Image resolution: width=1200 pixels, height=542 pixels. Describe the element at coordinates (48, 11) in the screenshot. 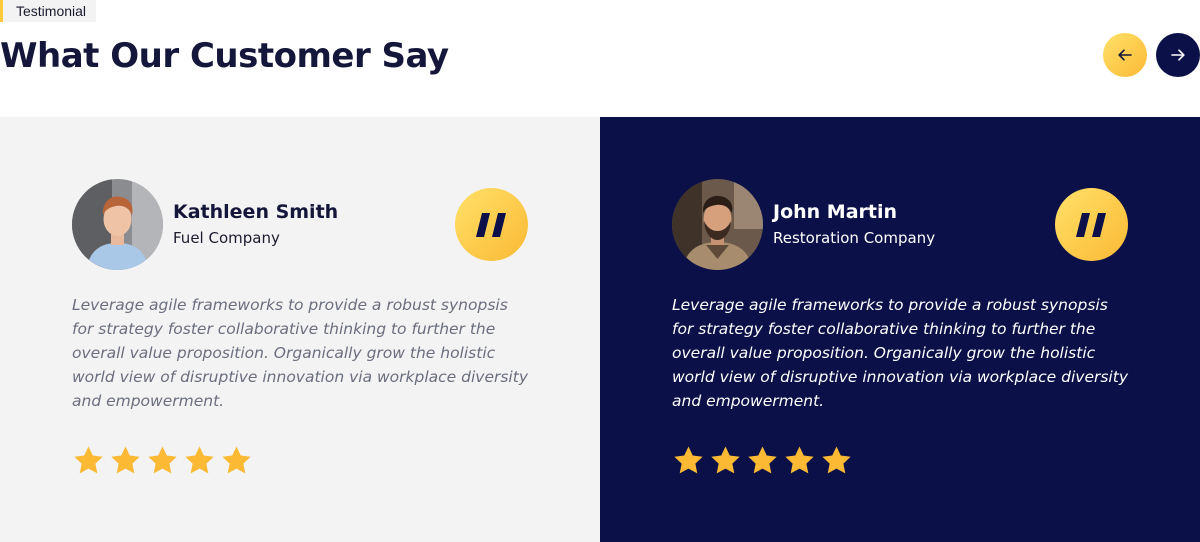

I see `section-tag: Testimonial` at that location.